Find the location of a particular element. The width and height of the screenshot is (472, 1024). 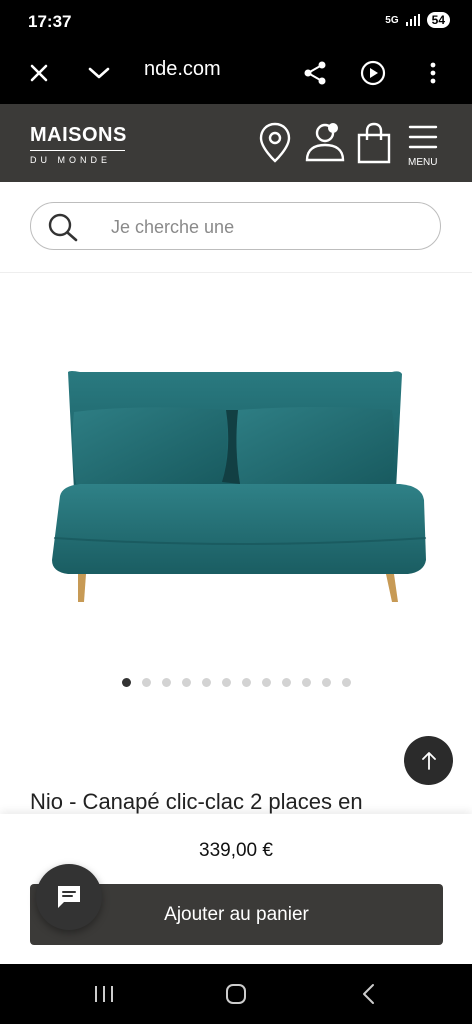

more-vertical-icon is located at coordinates (433, 73).